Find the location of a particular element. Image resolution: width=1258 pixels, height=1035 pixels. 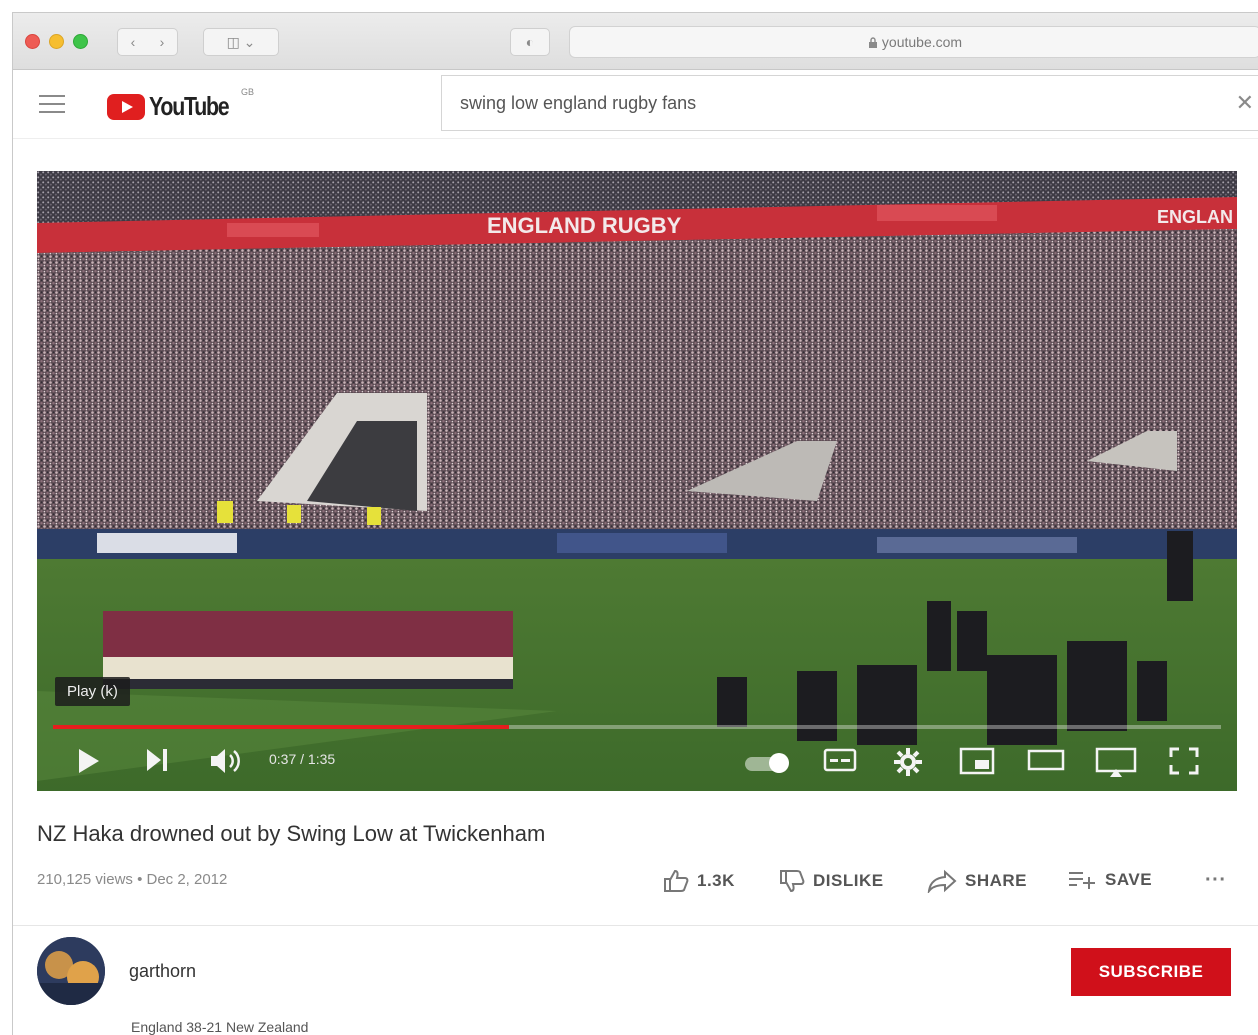

dislike-label: DISLIKE is located at coordinates (848, 880).